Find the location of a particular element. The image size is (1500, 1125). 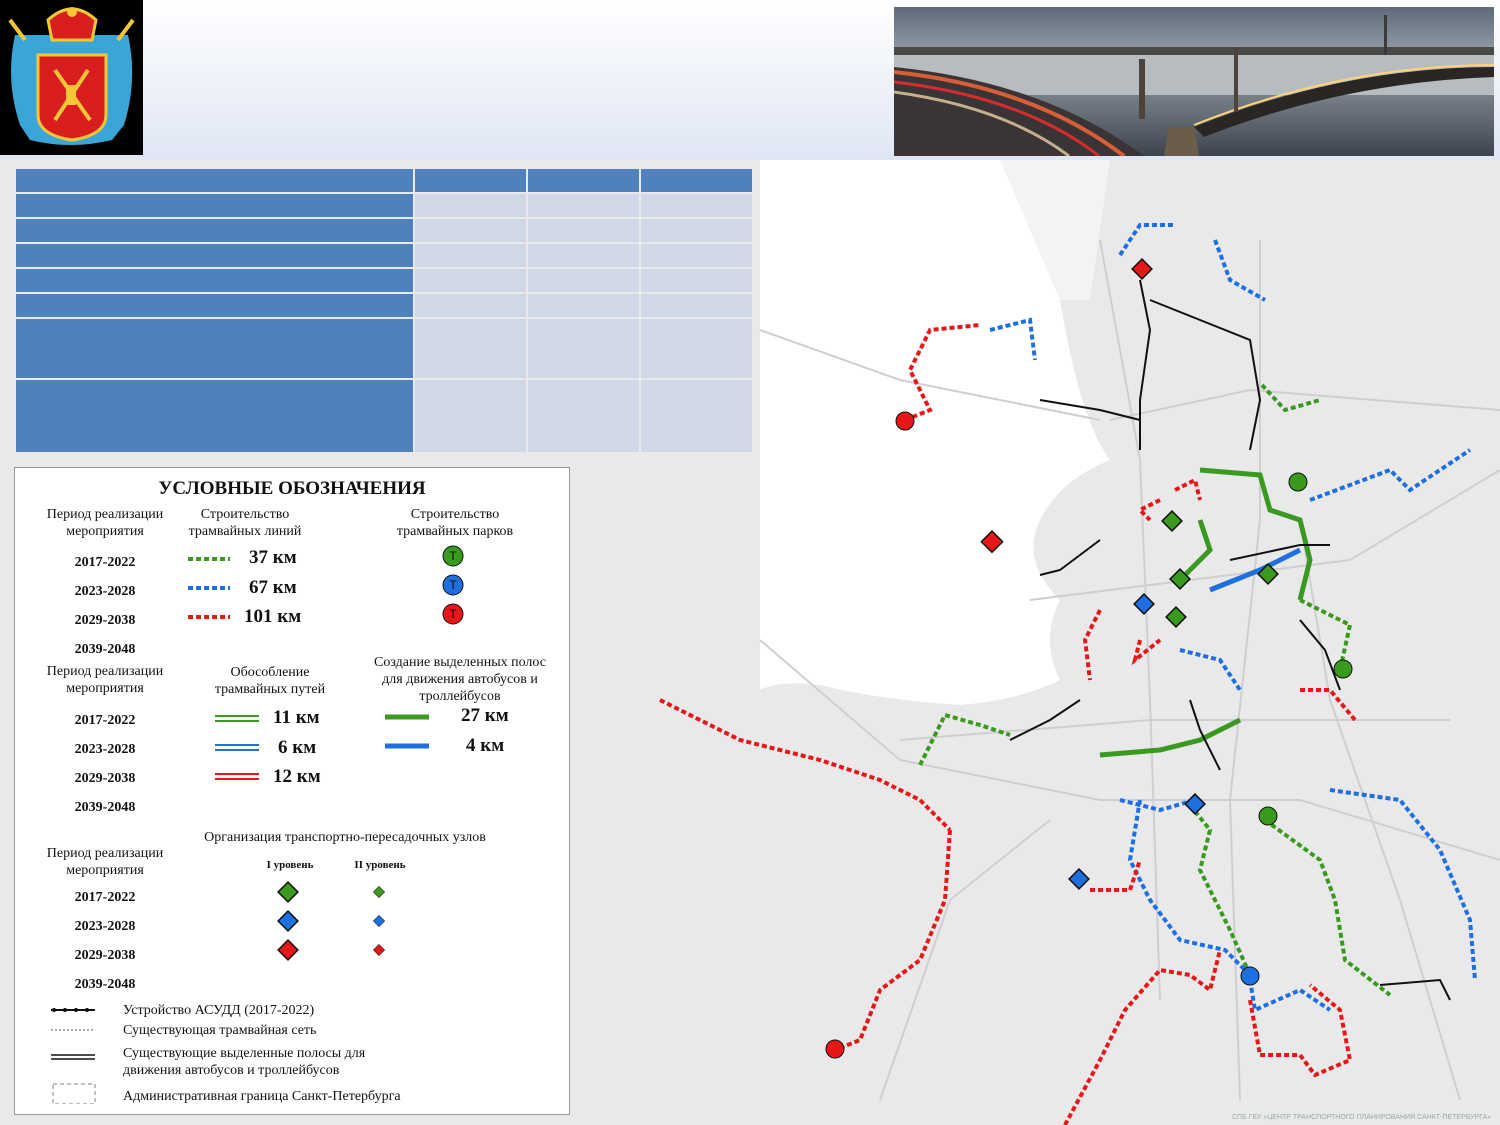

data-table is located at coordinates (384, 310).